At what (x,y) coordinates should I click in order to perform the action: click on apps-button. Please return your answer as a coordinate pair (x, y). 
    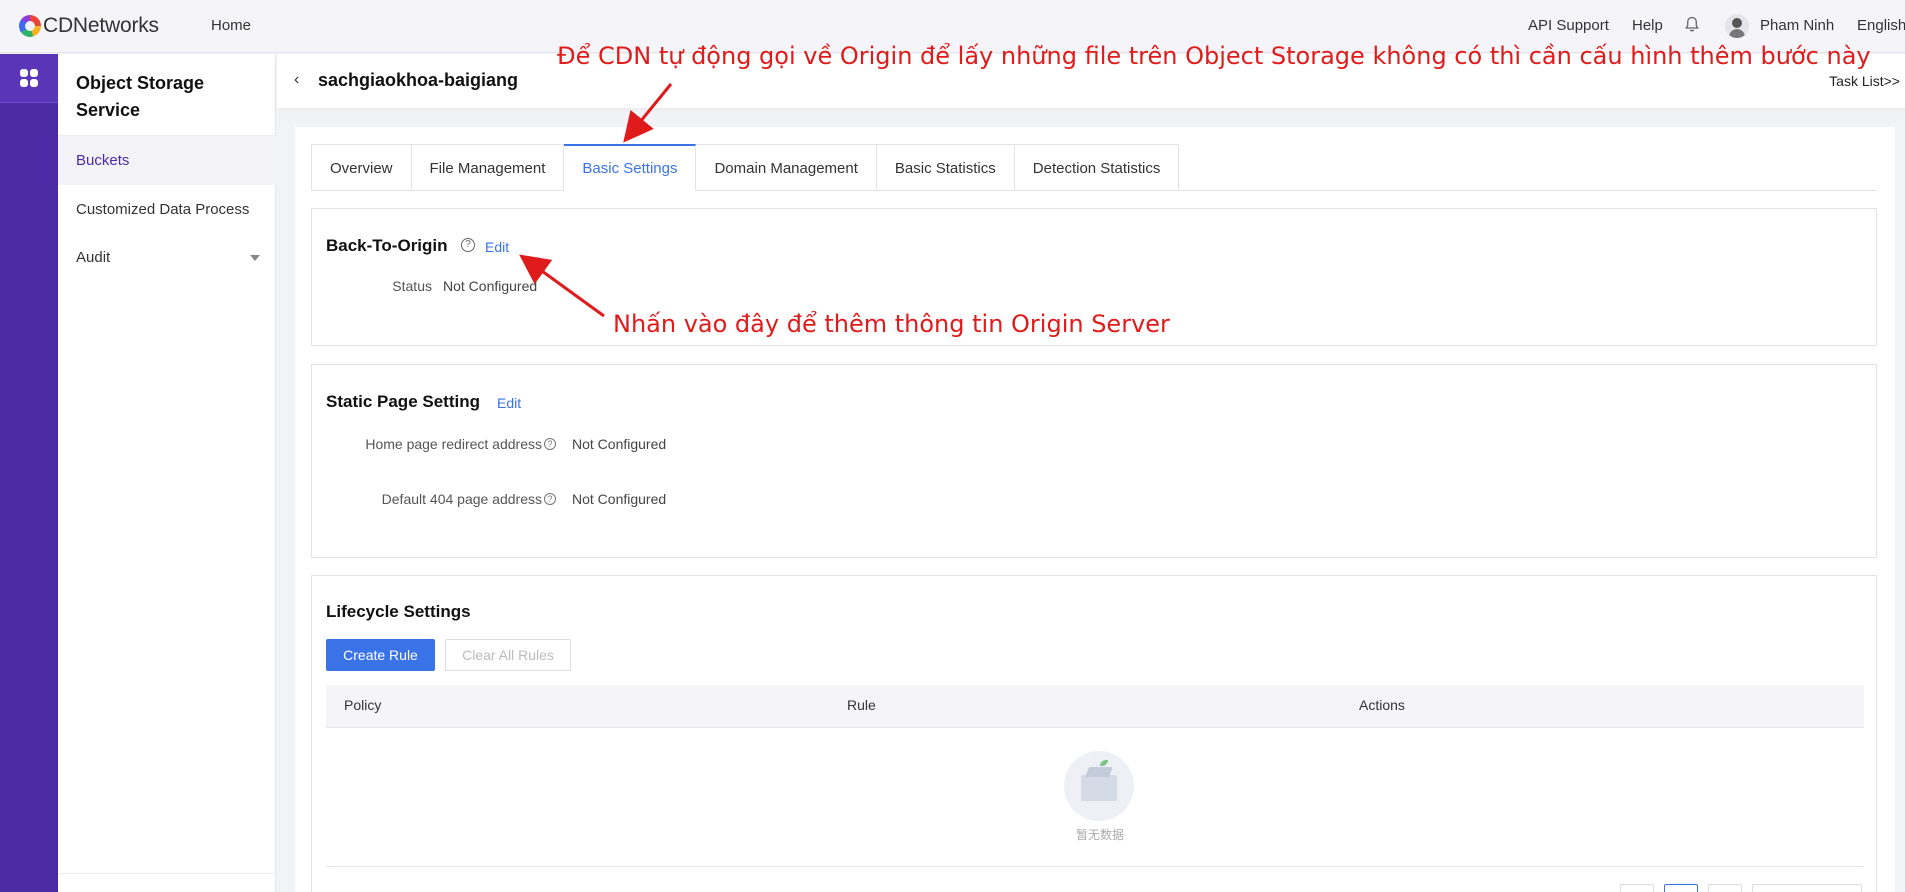
    Looking at the image, I should click on (29, 78).